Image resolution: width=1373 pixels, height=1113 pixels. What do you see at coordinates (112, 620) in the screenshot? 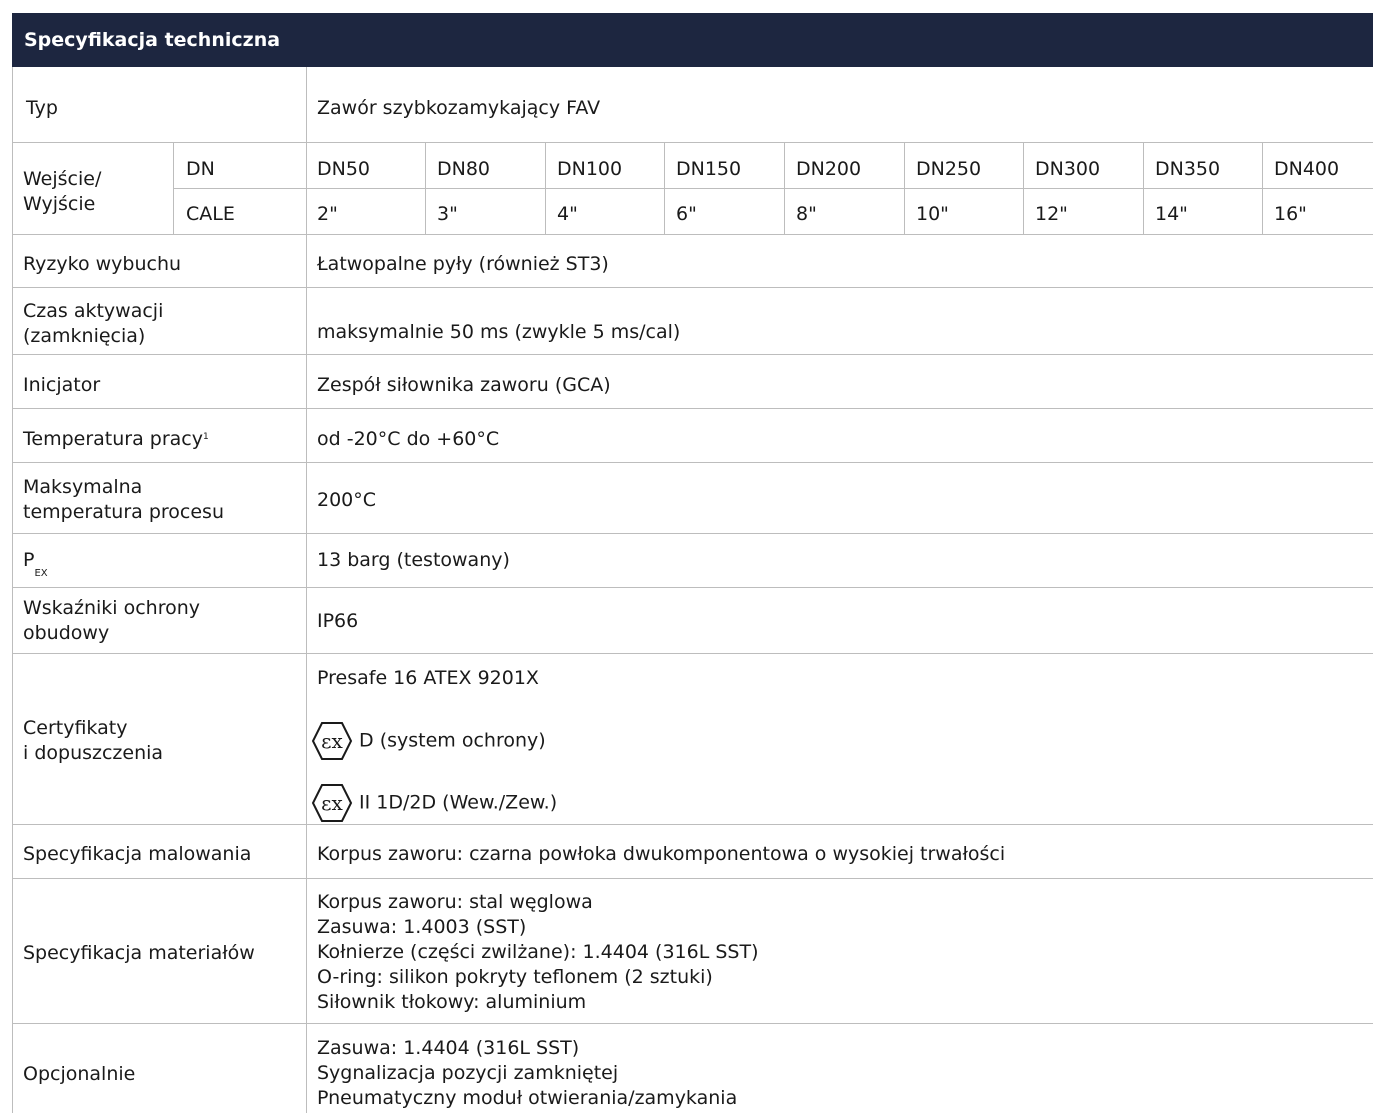
I see `row-label-ochrona: Wskaźniki ochrony obudowy` at bounding box center [112, 620].